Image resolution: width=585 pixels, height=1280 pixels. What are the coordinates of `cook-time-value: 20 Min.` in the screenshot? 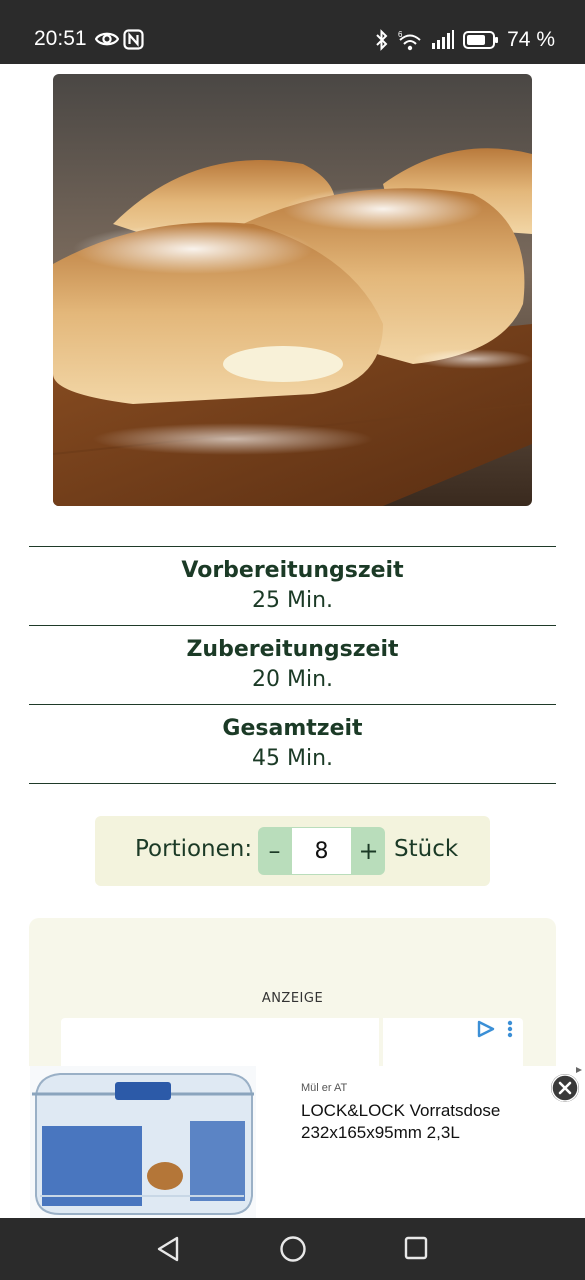 It's located at (292, 679).